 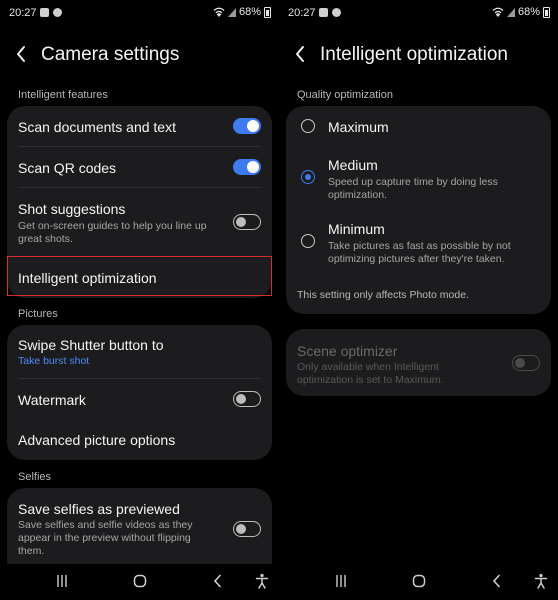 I want to click on section-intelligent-features: Intelligent features, so click(x=63, y=95).